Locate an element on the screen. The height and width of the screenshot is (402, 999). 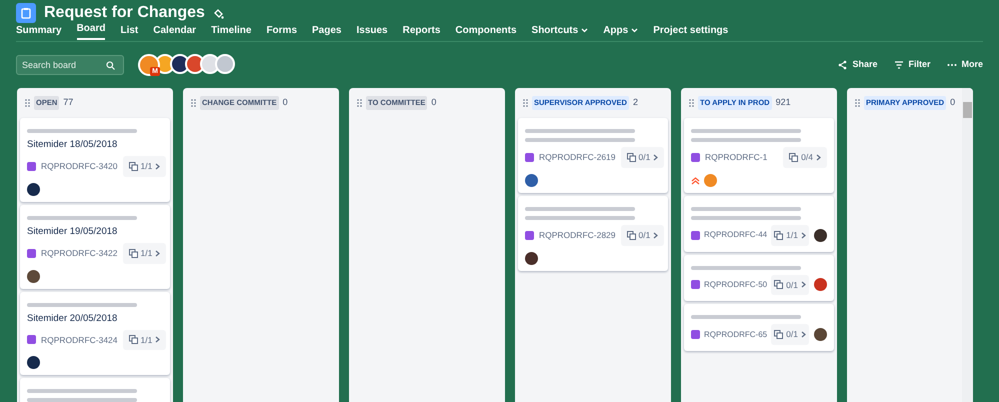
subtasks-button: 0/4 is located at coordinates (805, 157).